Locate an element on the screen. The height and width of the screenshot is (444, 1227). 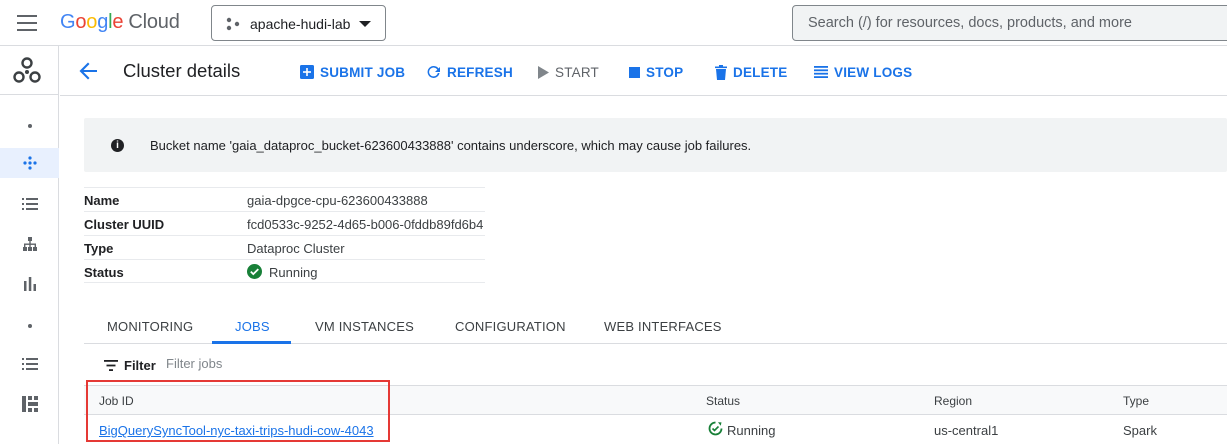
left-nav-rail is located at coordinates (29, 245).